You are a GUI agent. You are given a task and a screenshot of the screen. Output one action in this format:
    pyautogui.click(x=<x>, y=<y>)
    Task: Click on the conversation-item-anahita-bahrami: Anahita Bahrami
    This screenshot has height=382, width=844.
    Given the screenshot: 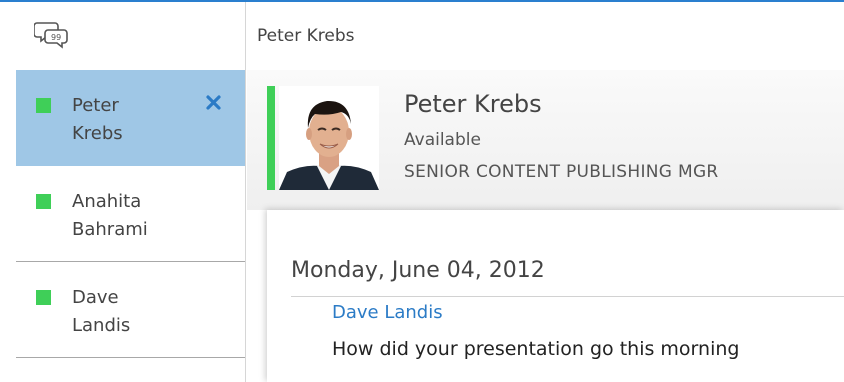 What is the action you would take?
    pyautogui.click(x=130, y=214)
    